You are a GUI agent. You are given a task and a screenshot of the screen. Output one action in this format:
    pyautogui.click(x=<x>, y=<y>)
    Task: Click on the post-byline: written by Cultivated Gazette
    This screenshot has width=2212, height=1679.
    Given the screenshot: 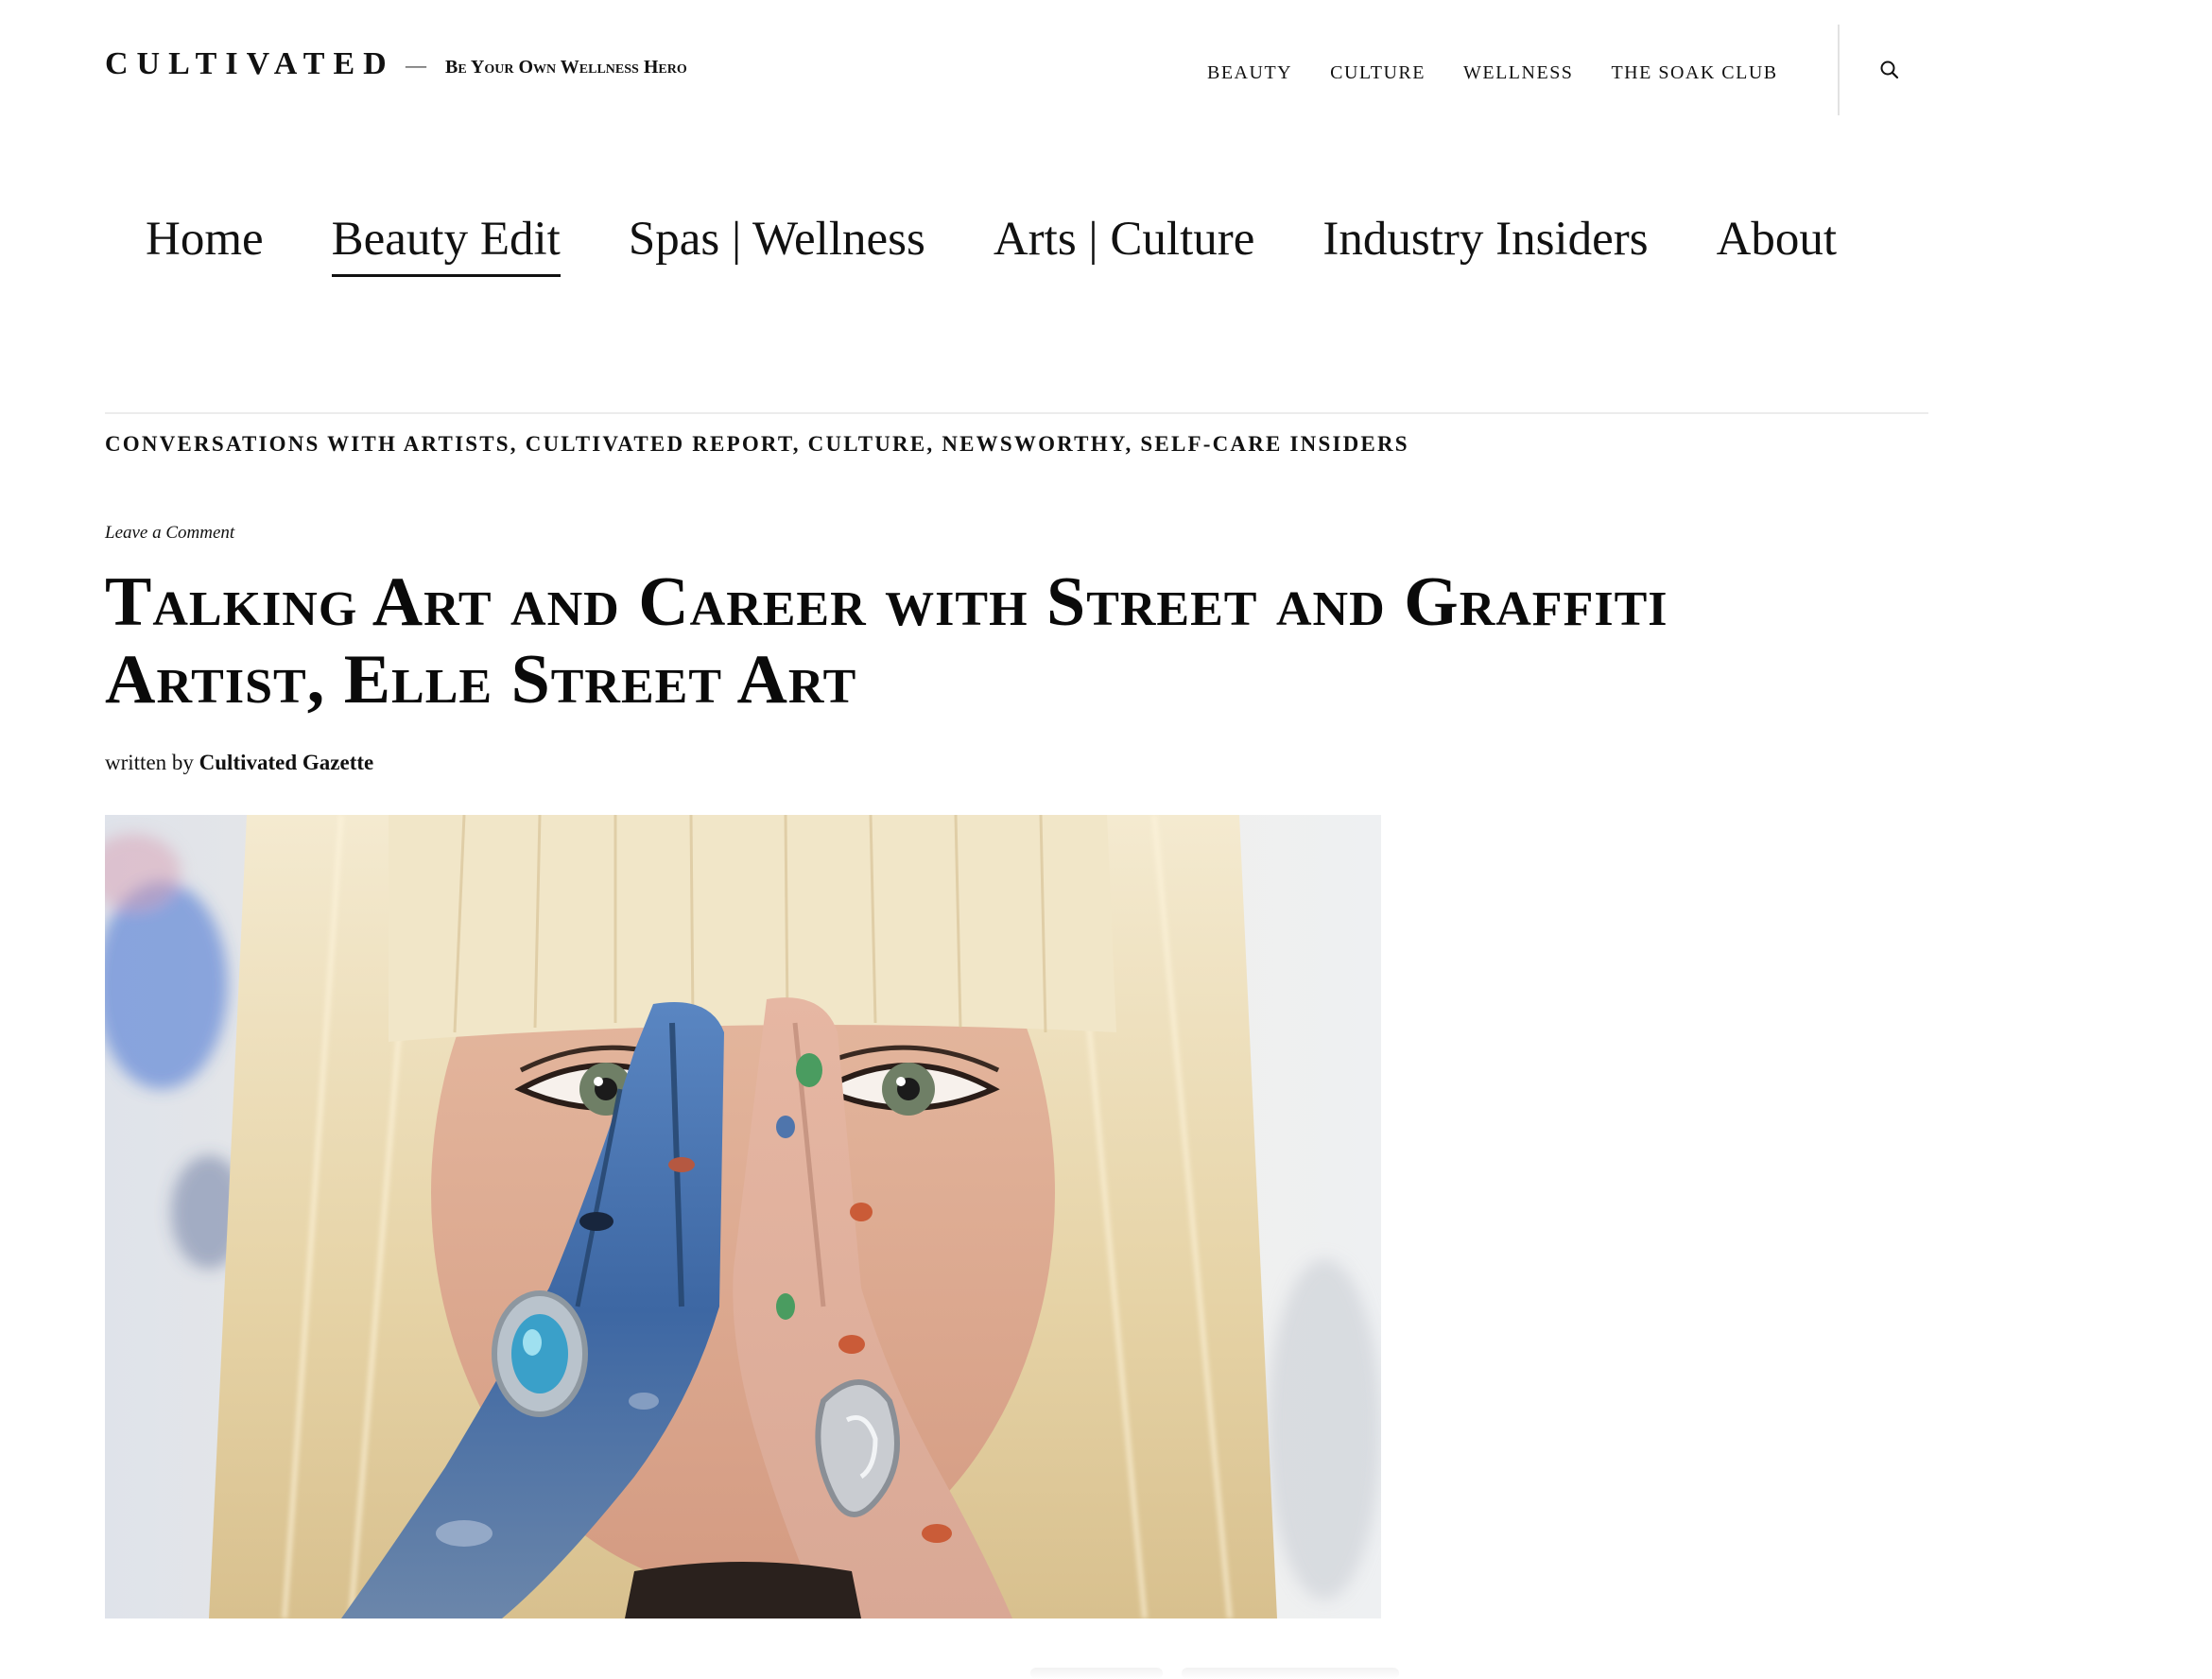 What is the action you would take?
    pyautogui.click(x=239, y=763)
    